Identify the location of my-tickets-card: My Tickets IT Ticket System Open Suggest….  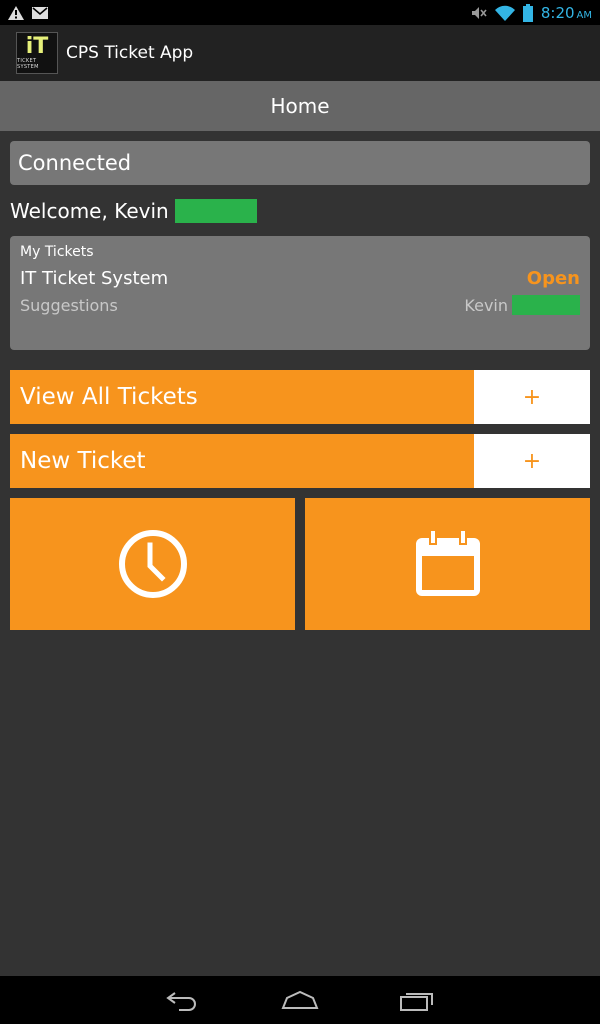
(300, 293).